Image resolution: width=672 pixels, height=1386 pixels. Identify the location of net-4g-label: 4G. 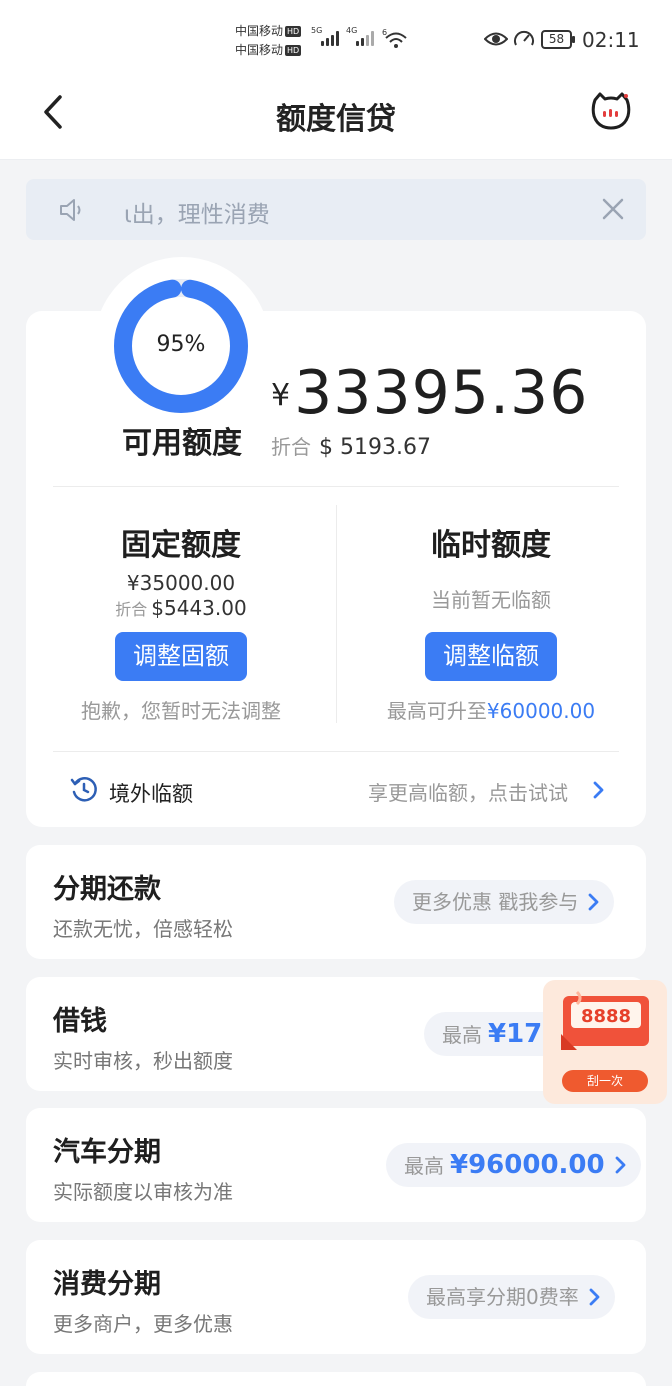
(352, 30).